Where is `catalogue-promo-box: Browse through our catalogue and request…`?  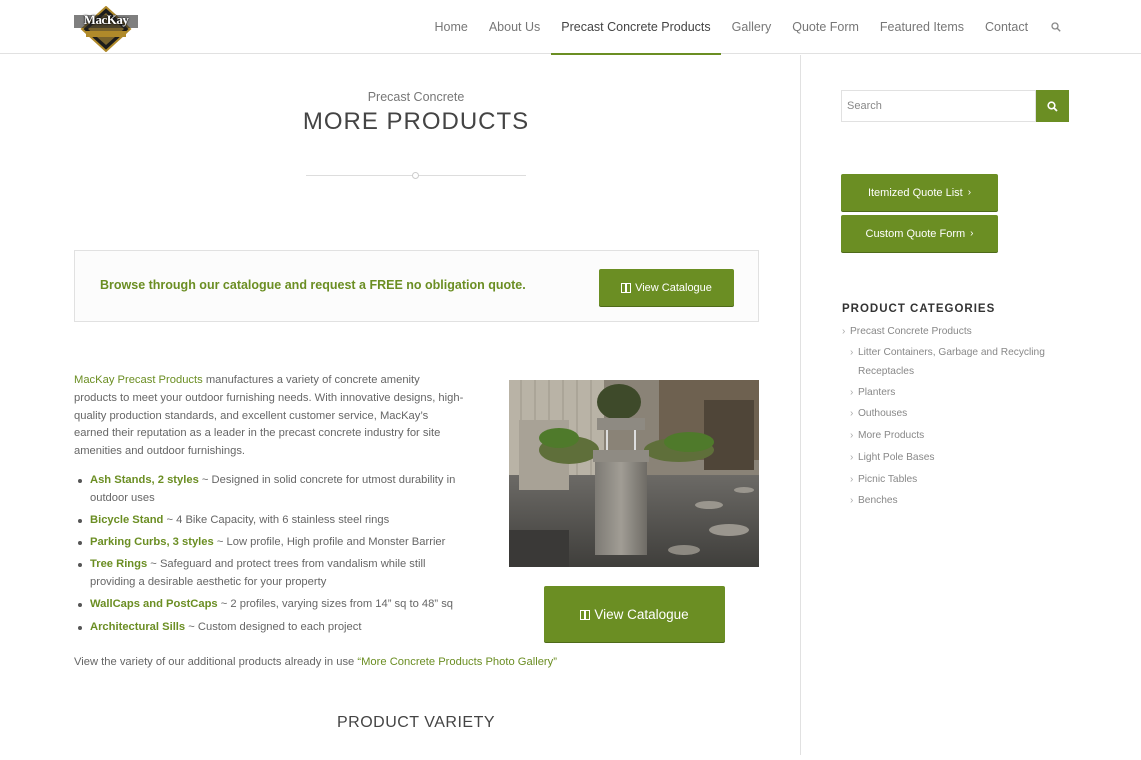 catalogue-promo-box: Browse through our catalogue and request… is located at coordinates (416, 286).